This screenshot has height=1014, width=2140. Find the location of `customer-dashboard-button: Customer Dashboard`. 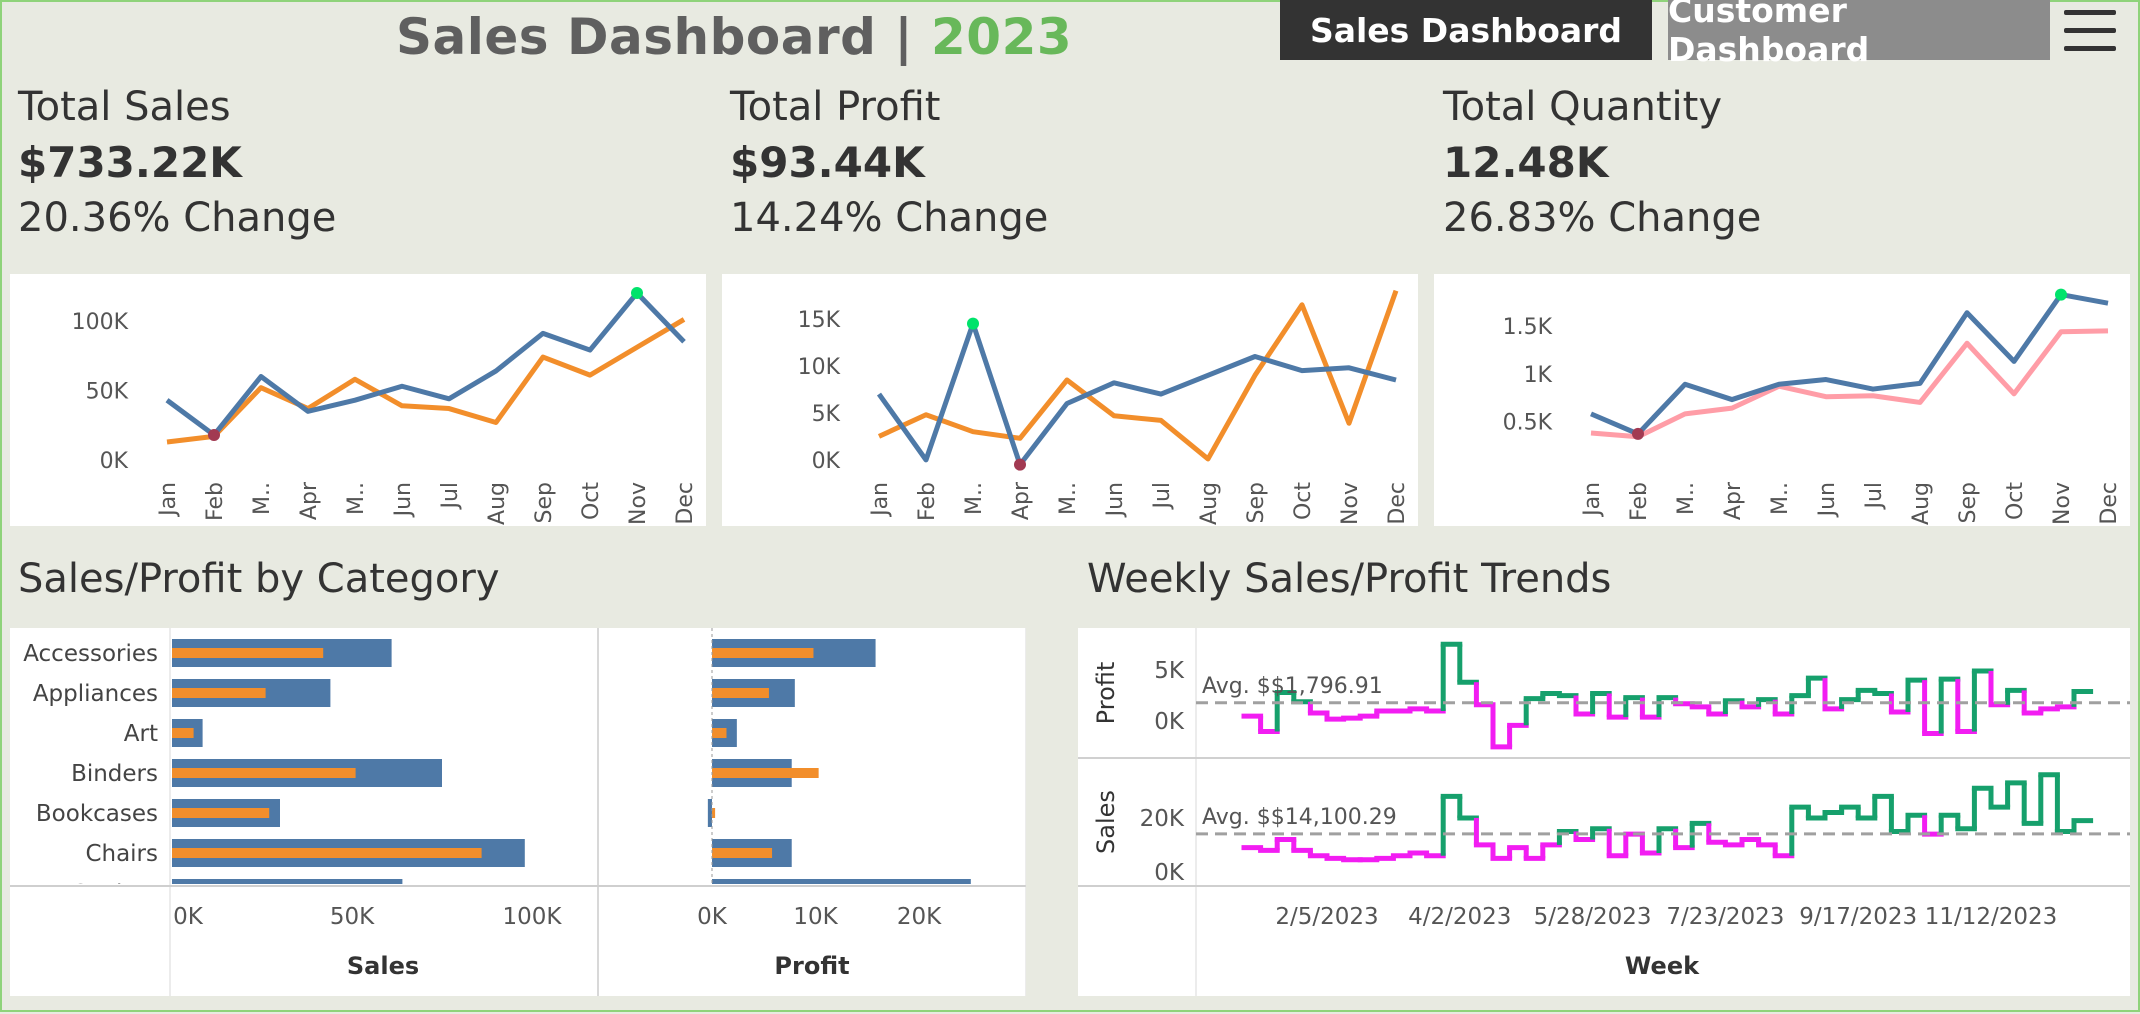

customer-dashboard-button: Customer Dashboard is located at coordinates (1859, 34).